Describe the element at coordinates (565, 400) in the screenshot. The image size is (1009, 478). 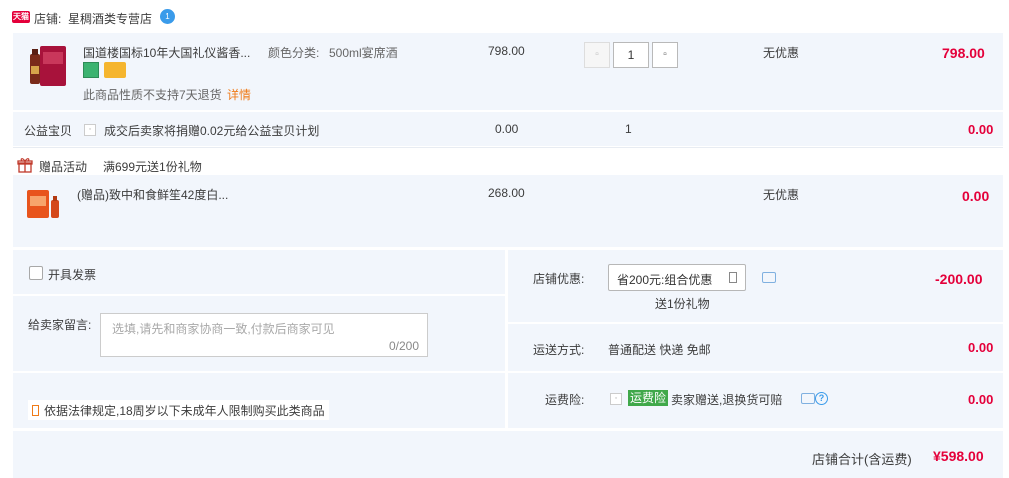
I see `insurance-label: 运费险:` at that location.